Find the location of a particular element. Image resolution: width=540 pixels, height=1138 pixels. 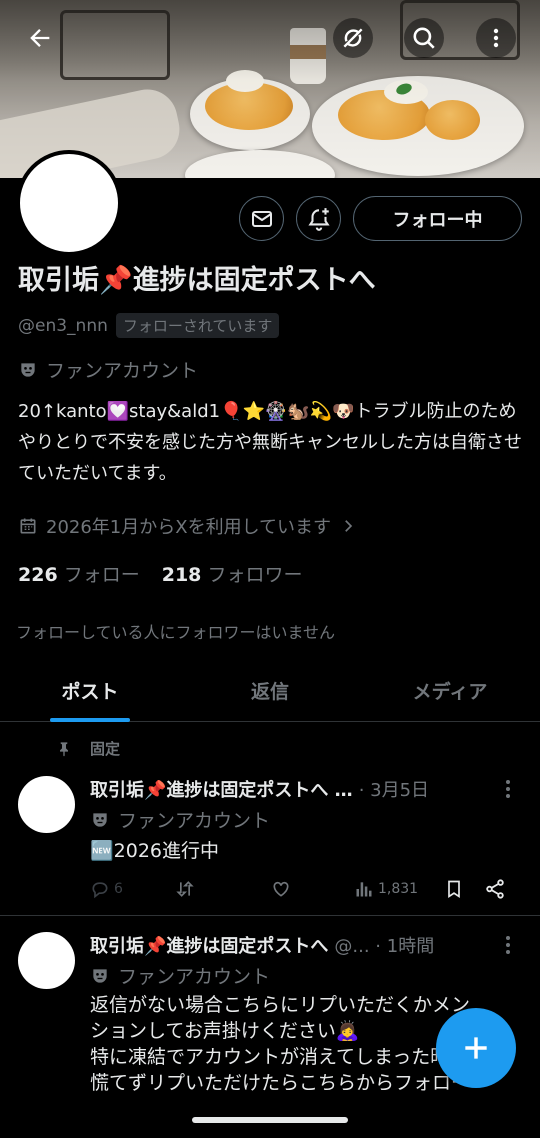

bookmark-button is located at coordinates (464, 889).